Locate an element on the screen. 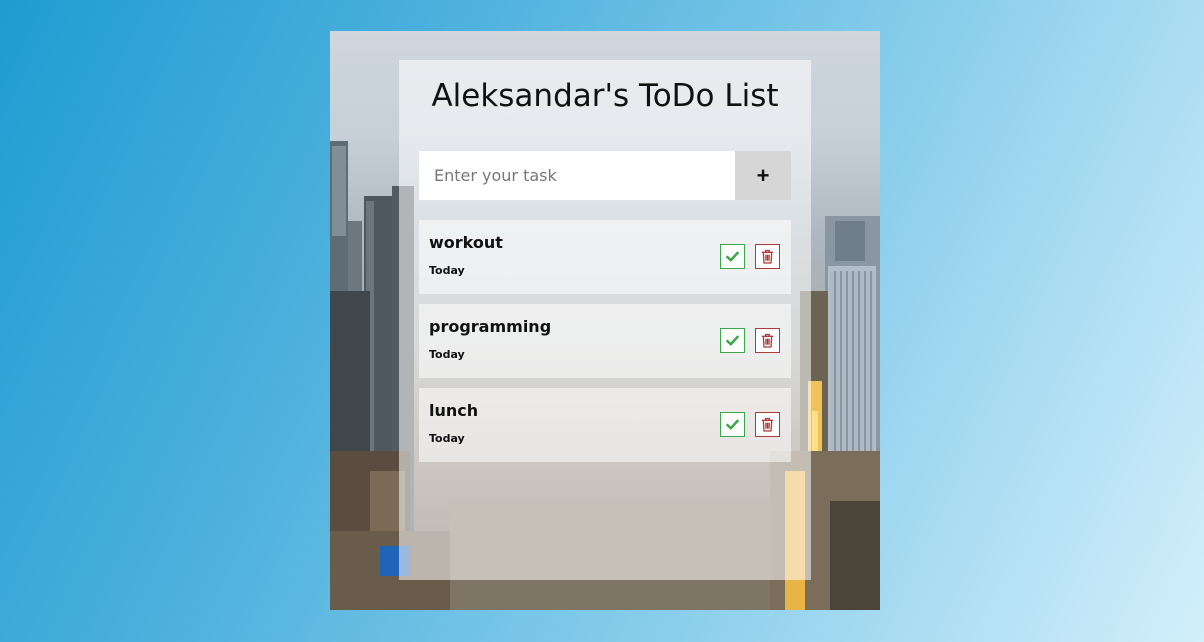 The image size is (1204, 642). page-title: Aleksandar's ToDo List is located at coordinates (605, 96).